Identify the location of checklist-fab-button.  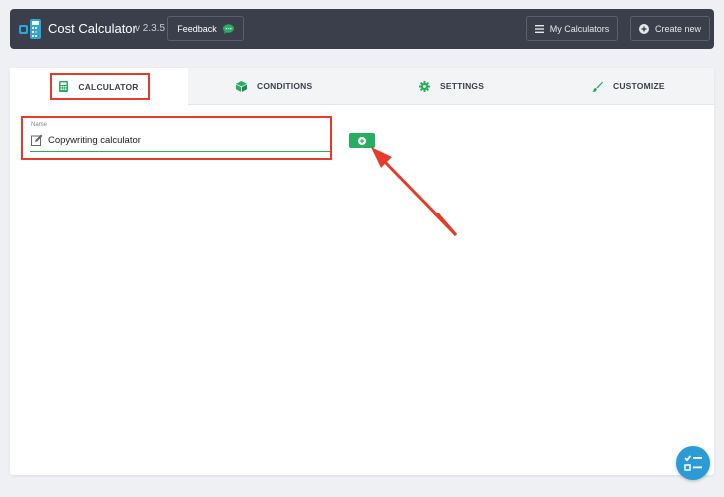
(693, 463).